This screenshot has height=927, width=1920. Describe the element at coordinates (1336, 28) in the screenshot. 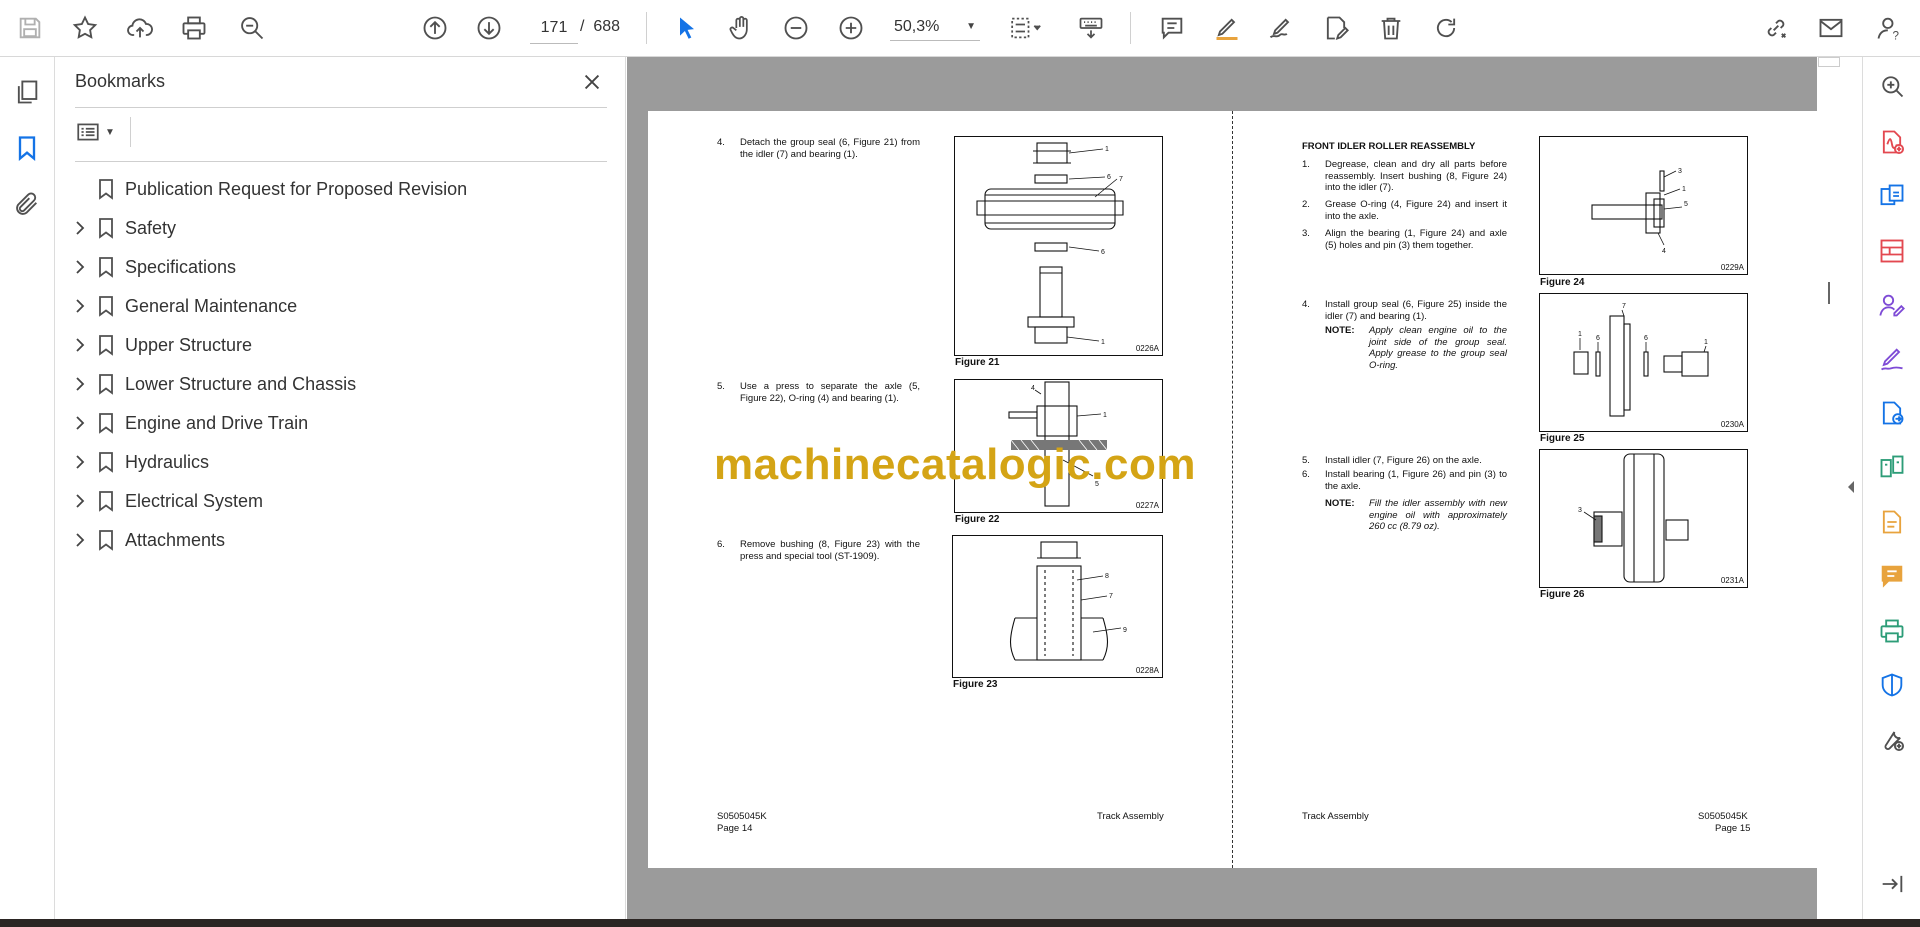

I see `edit-text-icon` at that location.